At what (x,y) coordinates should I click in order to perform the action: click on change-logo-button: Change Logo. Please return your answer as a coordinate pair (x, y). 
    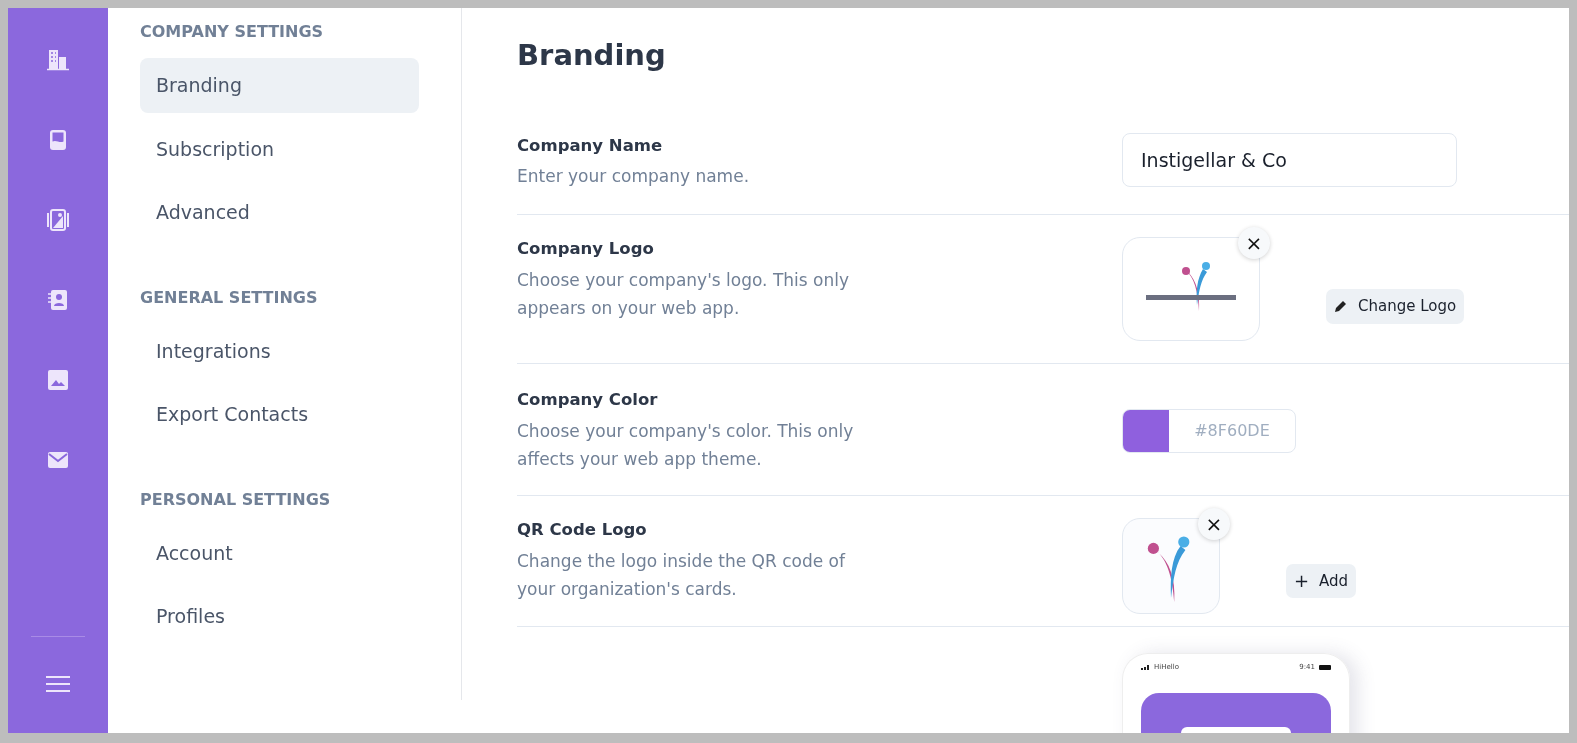
    Looking at the image, I should click on (1395, 306).